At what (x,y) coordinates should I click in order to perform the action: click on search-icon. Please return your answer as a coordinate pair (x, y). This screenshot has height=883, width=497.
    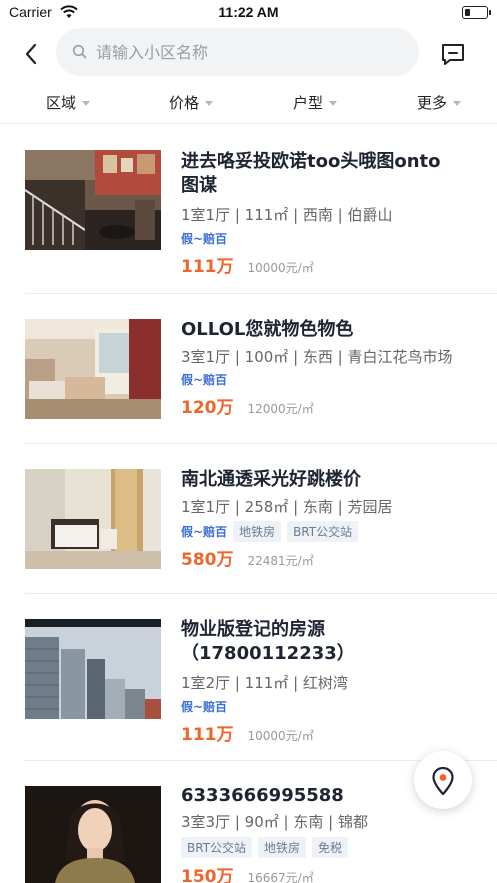
    Looking at the image, I should click on (80, 54).